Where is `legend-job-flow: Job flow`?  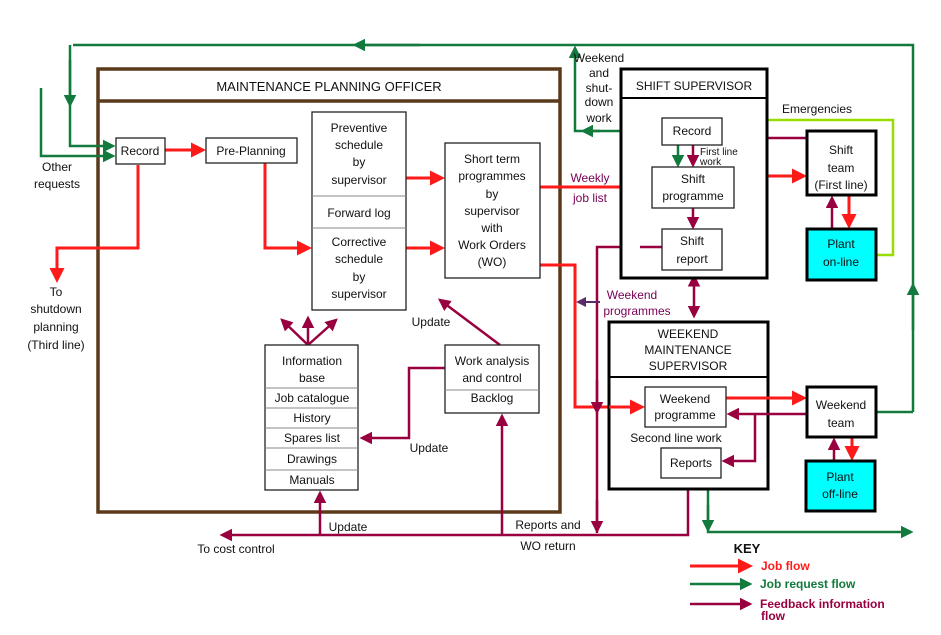
legend-job-flow: Job flow is located at coordinates (785, 566).